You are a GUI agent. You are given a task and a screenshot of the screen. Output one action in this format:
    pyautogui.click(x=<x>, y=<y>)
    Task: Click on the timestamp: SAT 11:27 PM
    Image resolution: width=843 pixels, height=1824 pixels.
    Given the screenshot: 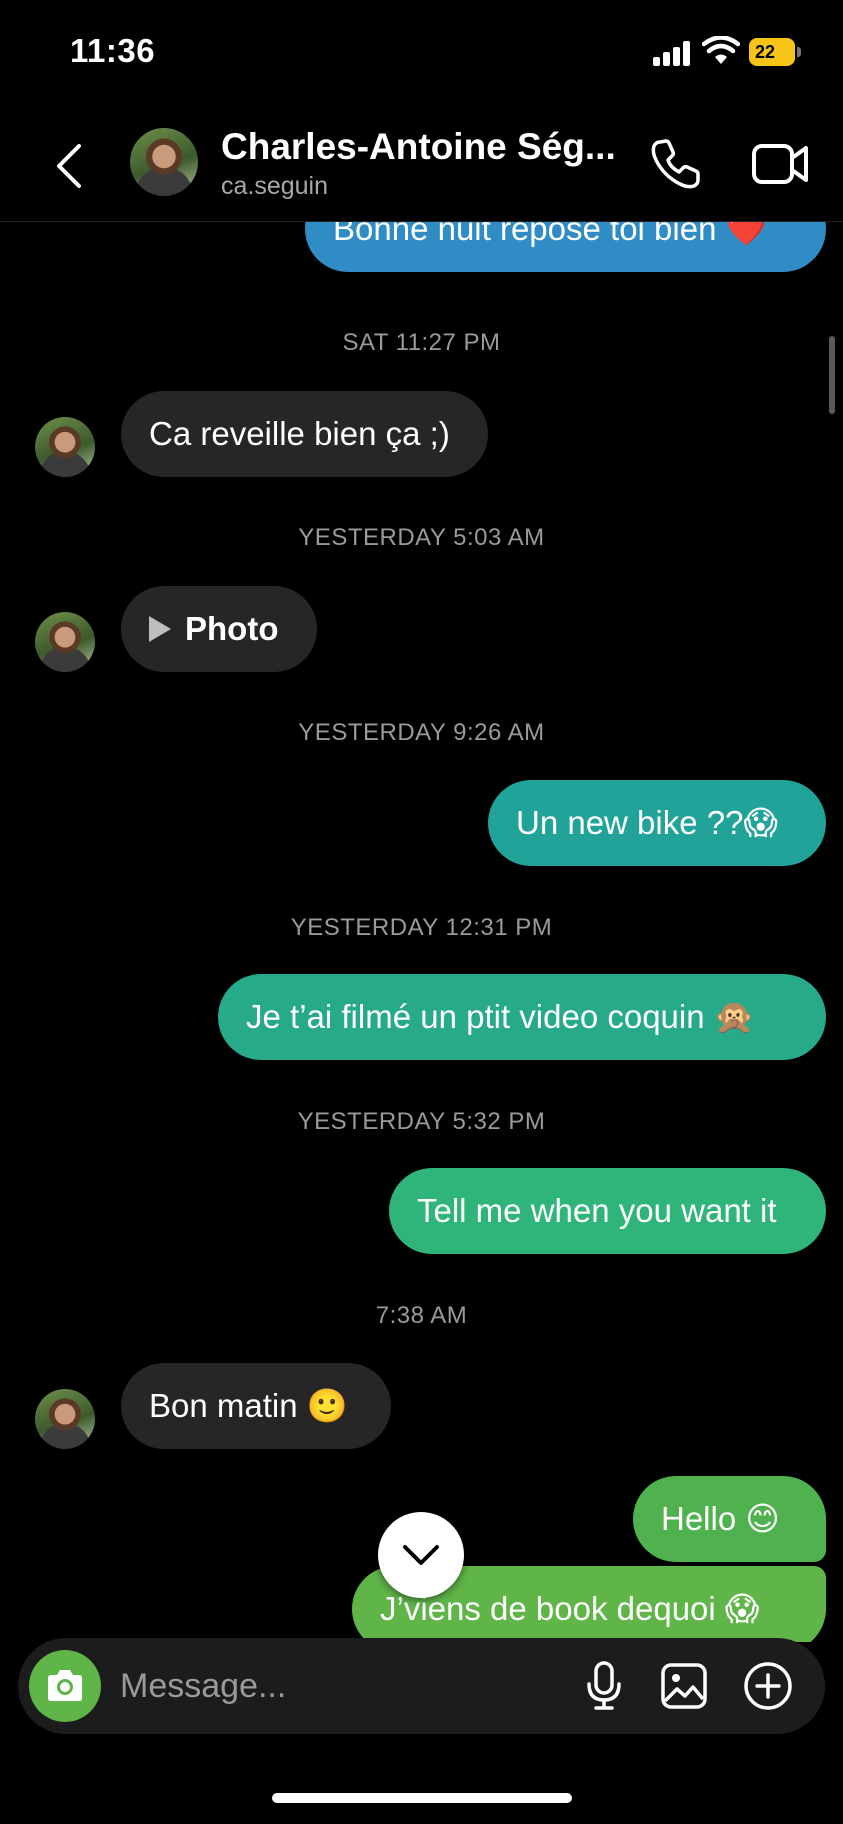 What is the action you would take?
    pyautogui.click(x=421, y=342)
    